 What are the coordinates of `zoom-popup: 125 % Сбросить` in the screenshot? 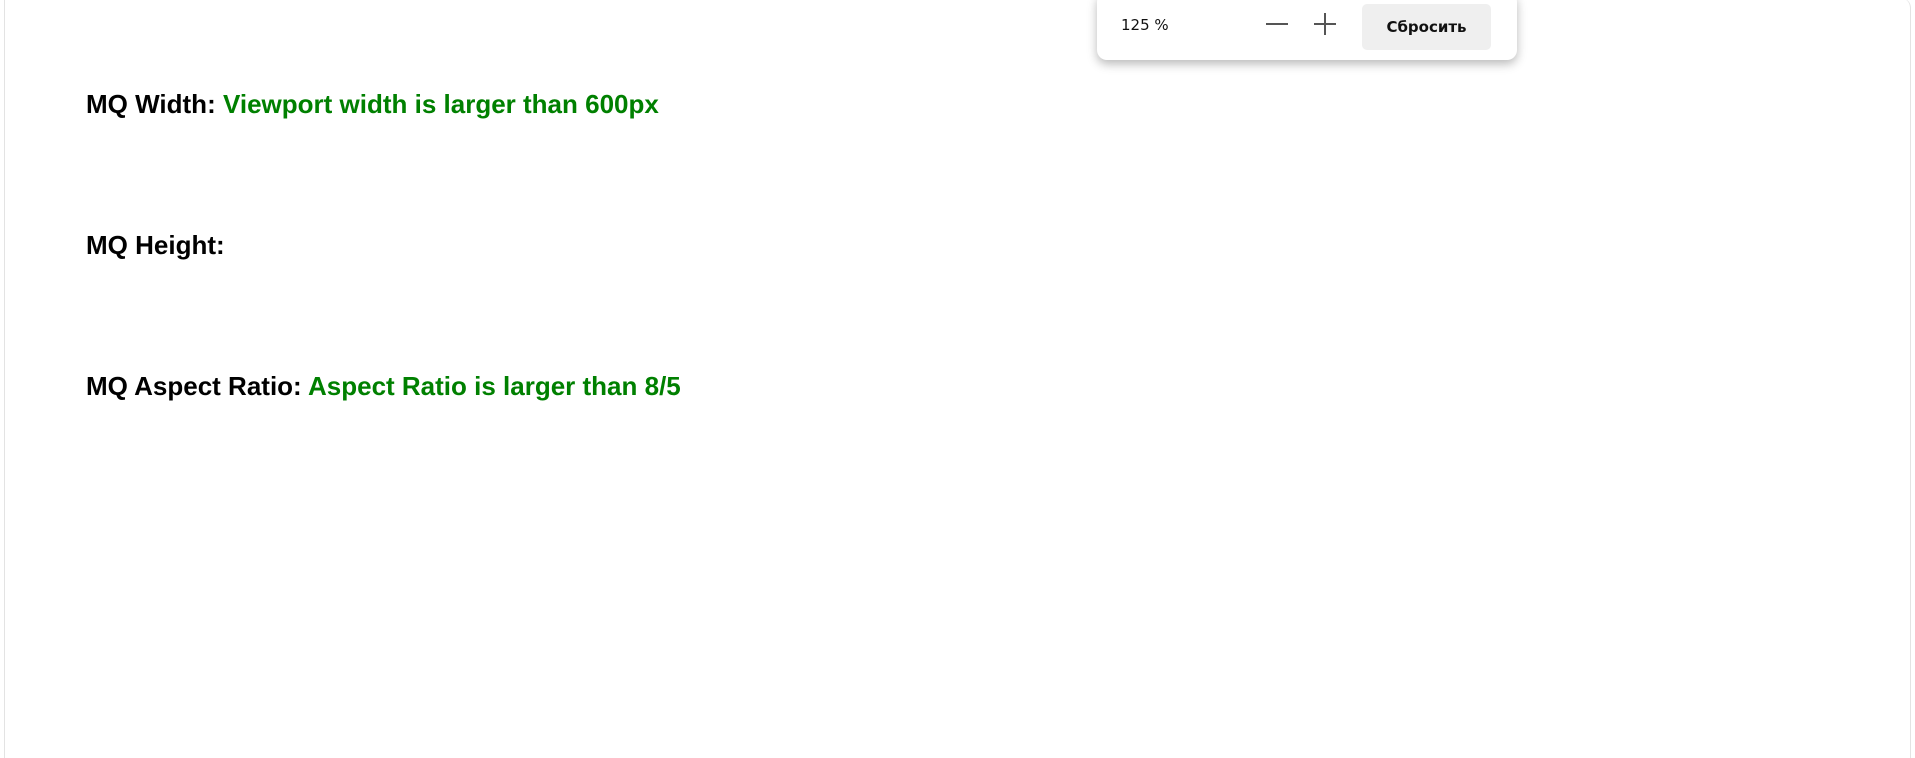 It's located at (1307, 30).